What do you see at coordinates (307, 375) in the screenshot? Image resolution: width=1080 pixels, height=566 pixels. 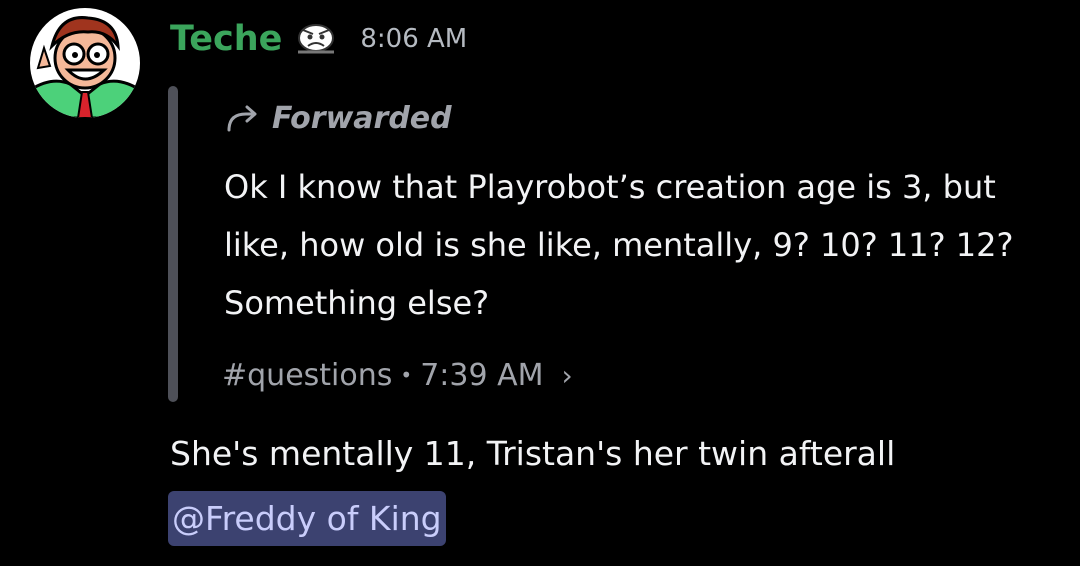 I see `source-channel: #questions` at bounding box center [307, 375].